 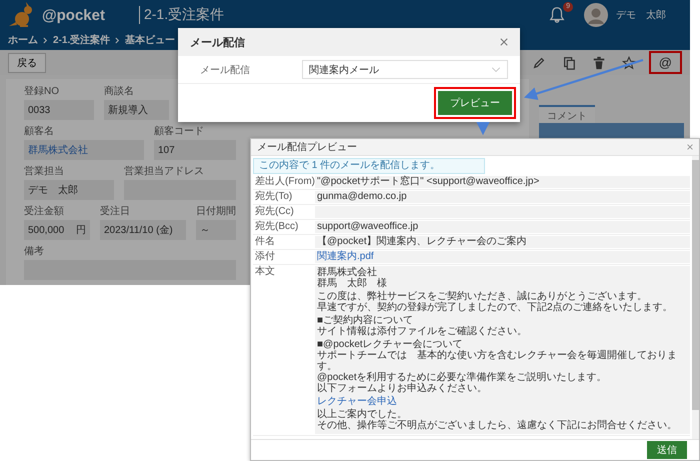 I want to click on field-value: ～, so click(x=205, y=230).